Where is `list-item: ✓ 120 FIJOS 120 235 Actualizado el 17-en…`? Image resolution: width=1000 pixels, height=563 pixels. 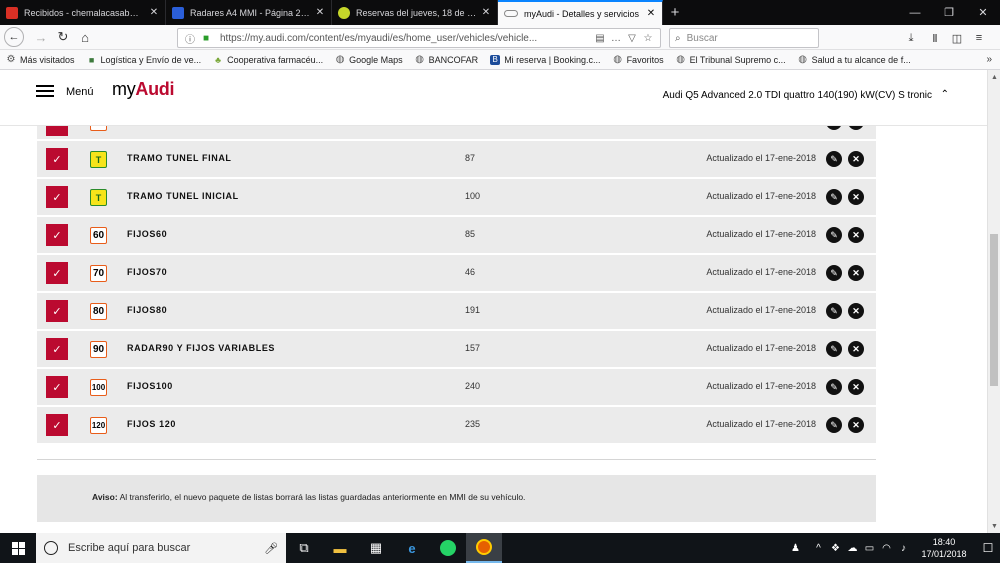 list-item: ✓ 120 FIJOS 120 235 Actualizado el 17-en… is located at coordinates (456, 425).